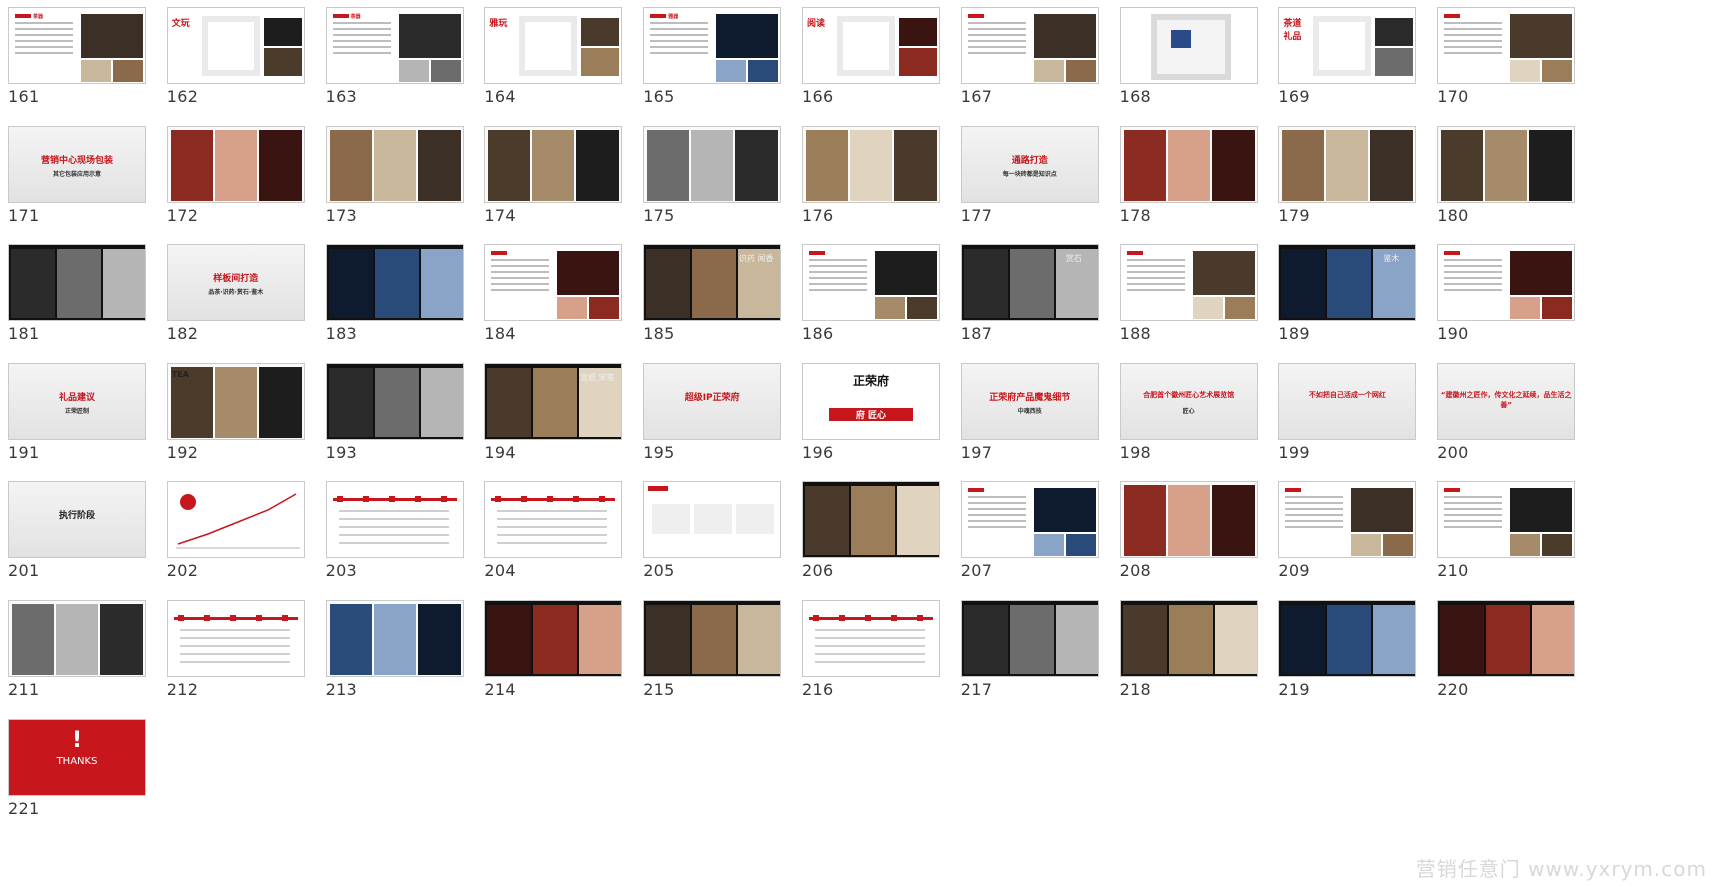 The height and width of the screenshot is (886, 1717). I want to click on slide-thumbnail: 阅读, so click(871, 45).